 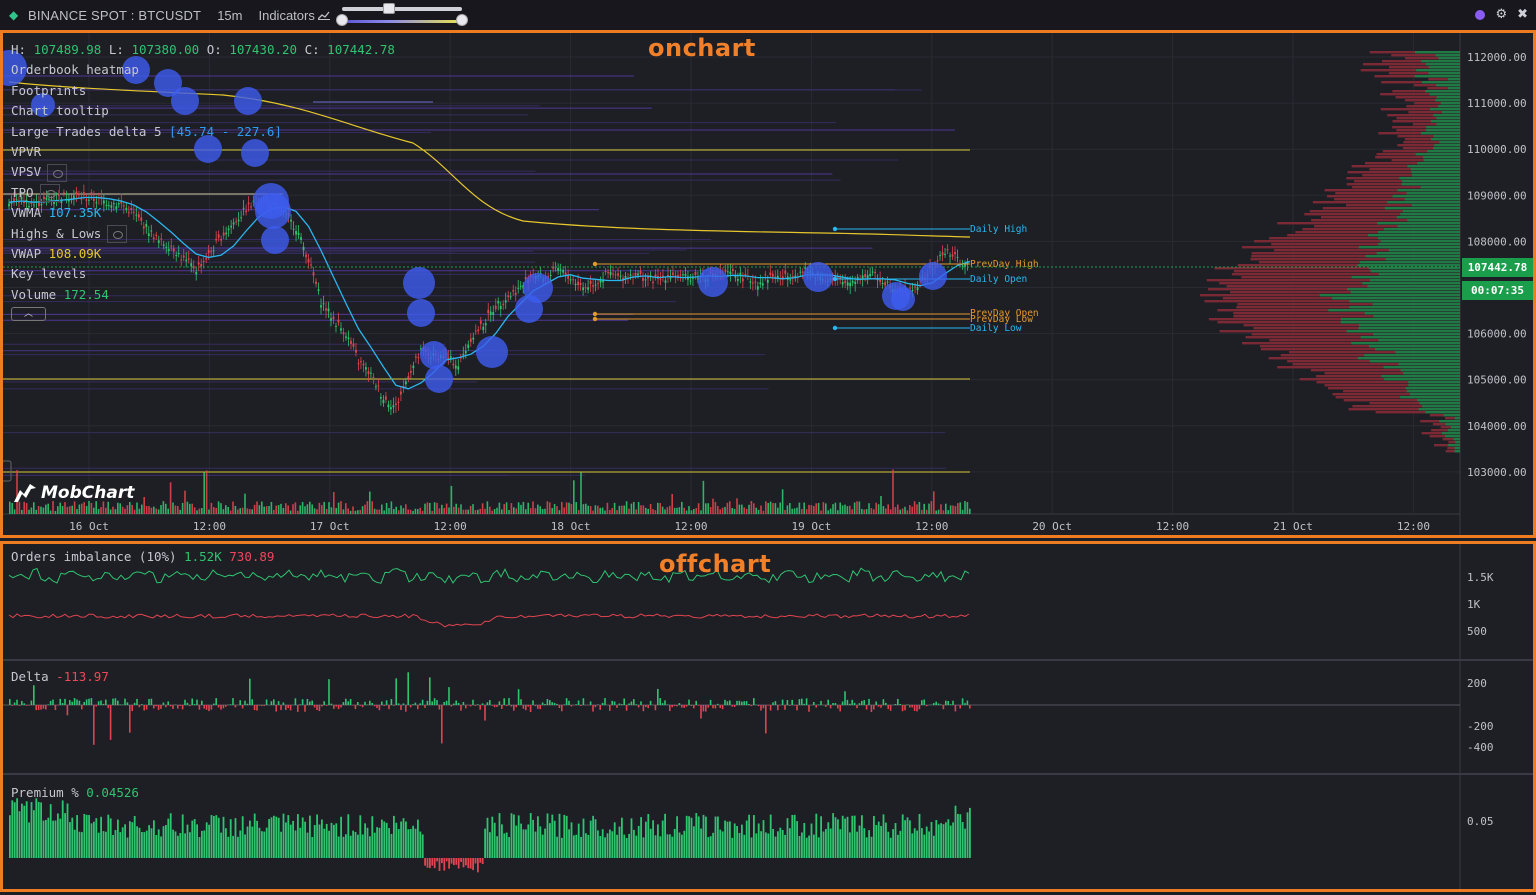 I want to click on overlay-highs-lows: Highs & Lows, so click(x=203, y=234).